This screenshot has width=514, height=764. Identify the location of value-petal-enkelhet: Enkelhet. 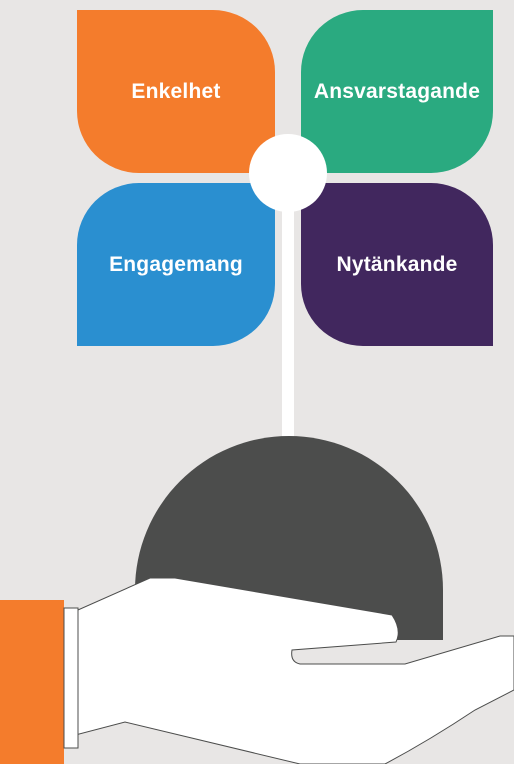
(176, 91).